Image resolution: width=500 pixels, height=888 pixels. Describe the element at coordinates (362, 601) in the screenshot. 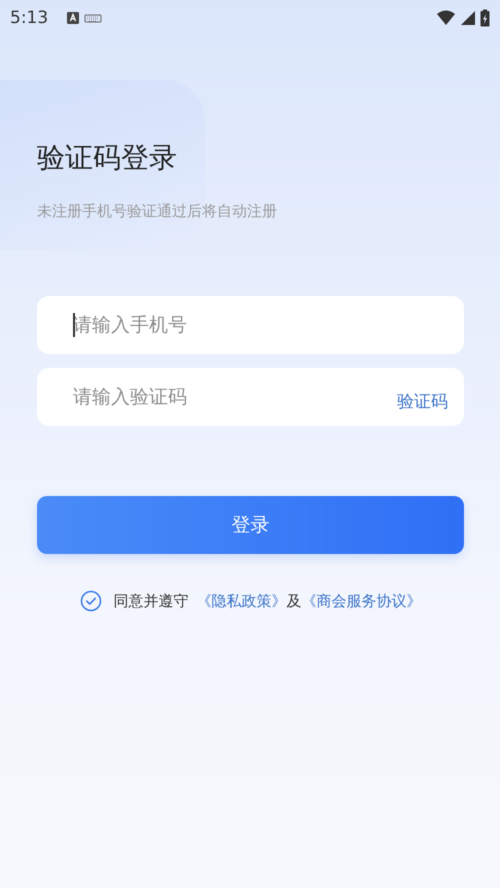

I see `agreement-link: 《商会服务协议》` at that location.